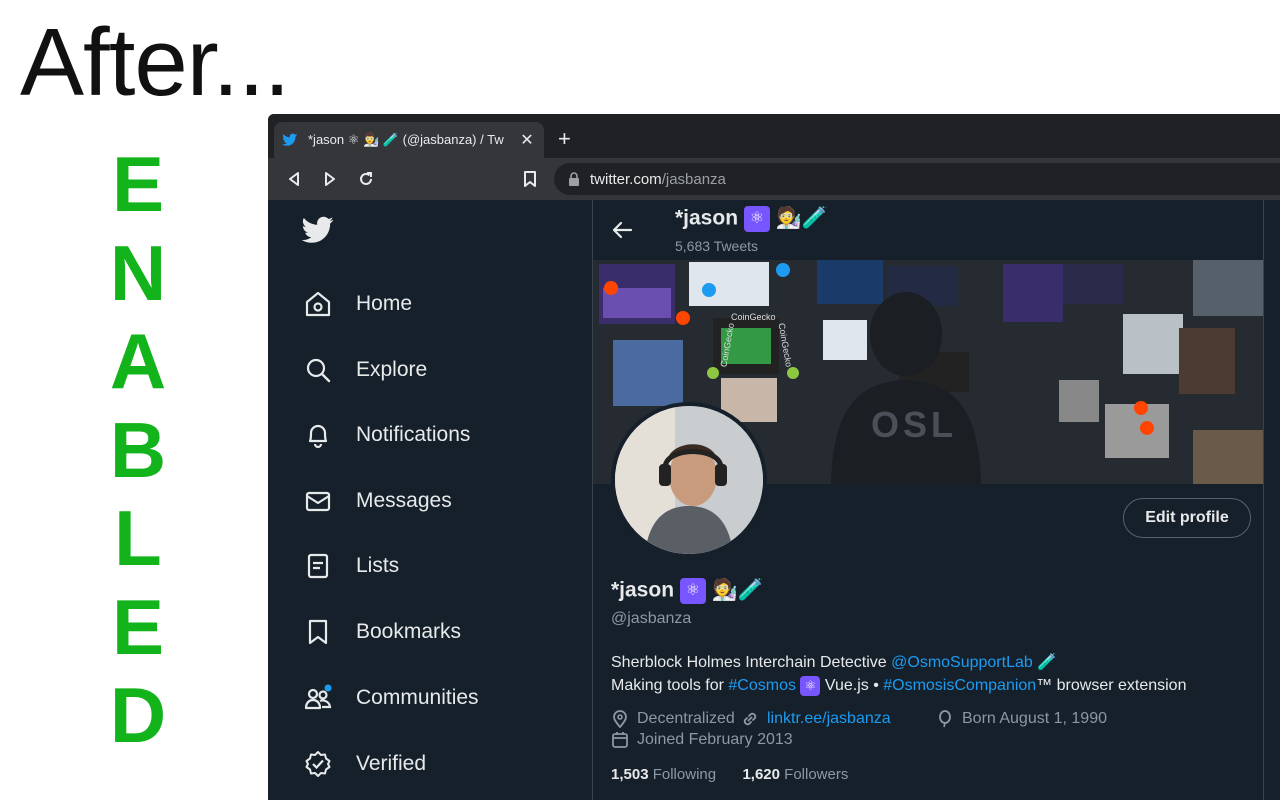 Image resolution: width=1280 pixels, height=800 pixels. I want to click on mention-link: @OsmoSupportLab, so click(962, 662).